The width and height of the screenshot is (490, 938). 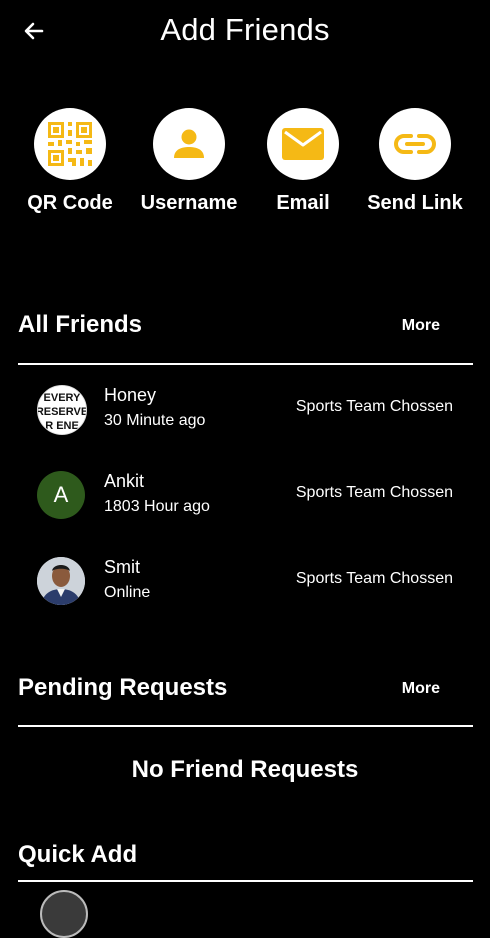 I want to click on qr-code-circle, so click(x=70, y=144).